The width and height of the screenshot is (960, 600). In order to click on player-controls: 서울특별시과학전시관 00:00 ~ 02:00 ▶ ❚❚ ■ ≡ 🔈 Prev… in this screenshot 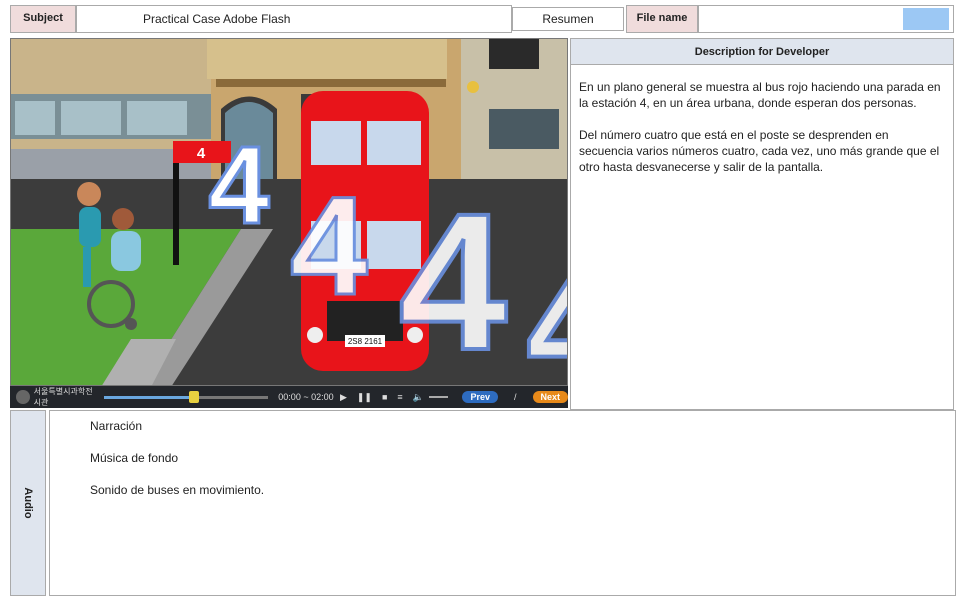, I will do `click(289, 397)`.